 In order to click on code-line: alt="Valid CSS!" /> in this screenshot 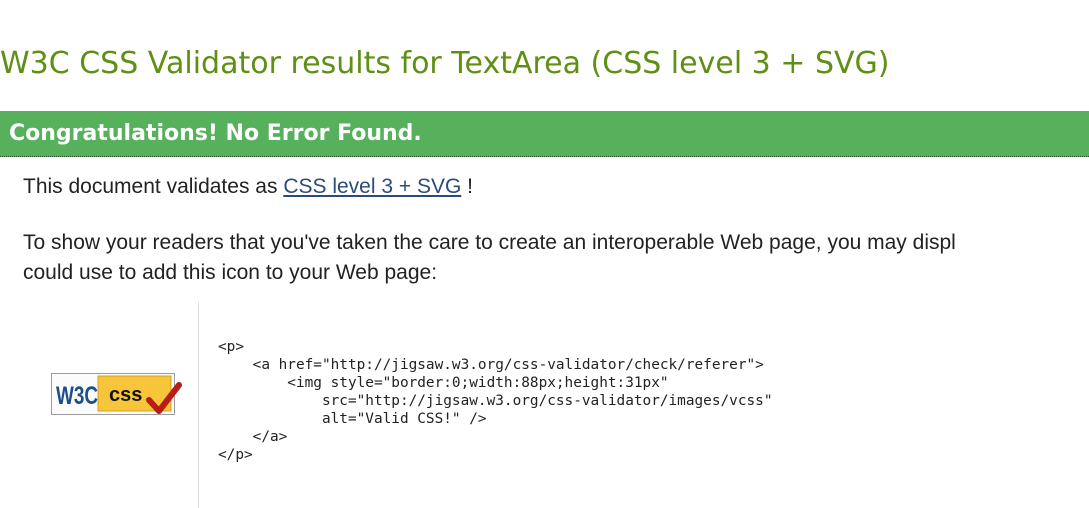, I will do `click(352, 419)`.